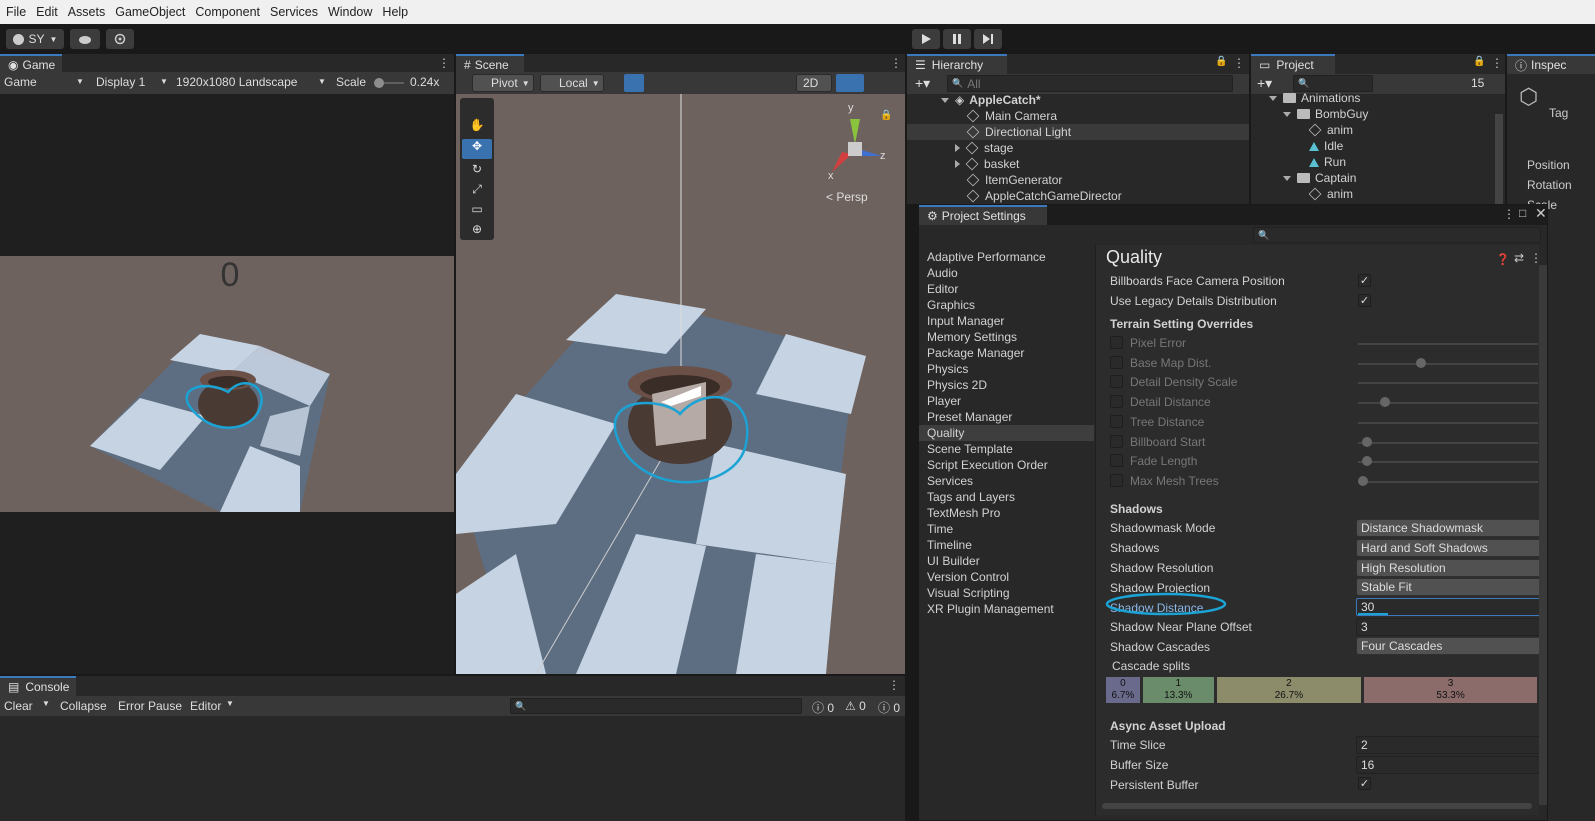  What do you see at coordinates (1006, 497) in the screenshot?
I see `settings-category-item: Tags and Layers` at bounding box center [1006, 497].